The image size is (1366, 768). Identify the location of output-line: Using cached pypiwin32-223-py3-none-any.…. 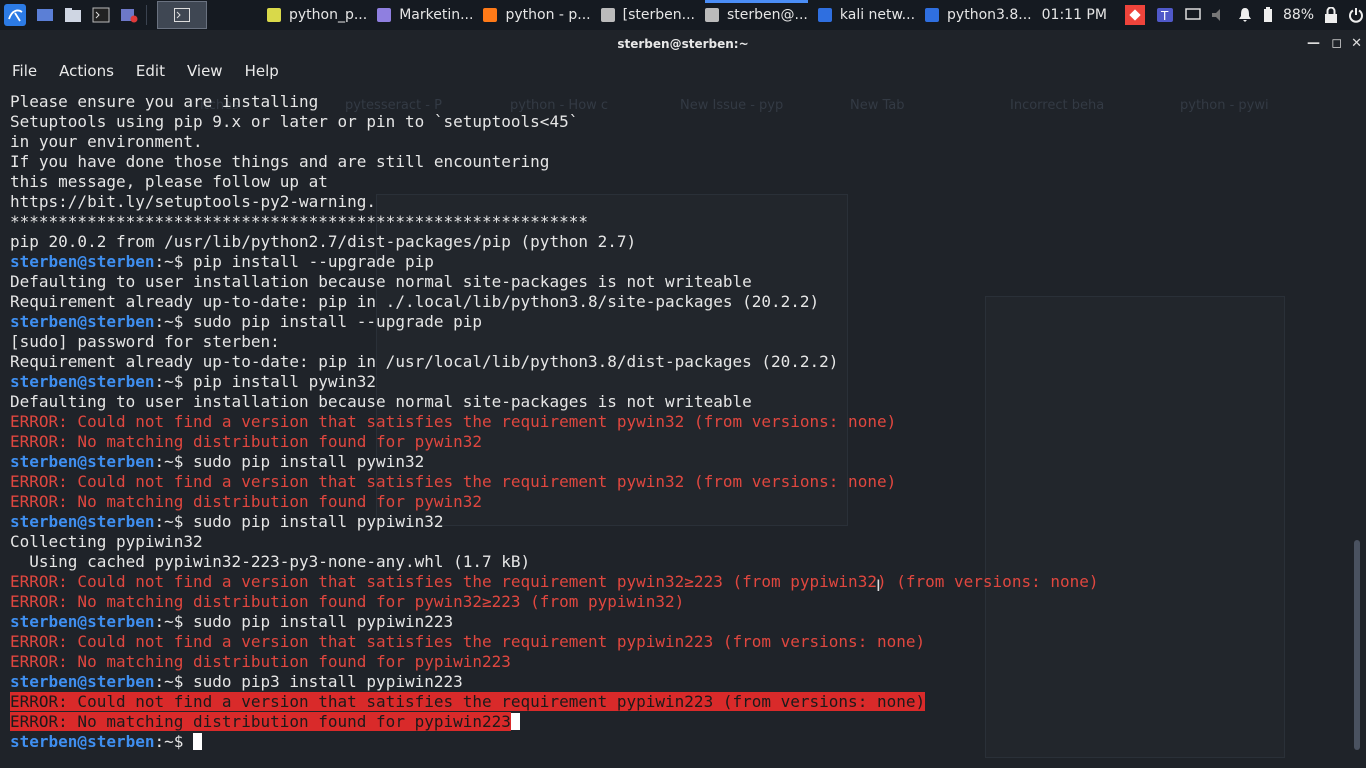
(675, 562).